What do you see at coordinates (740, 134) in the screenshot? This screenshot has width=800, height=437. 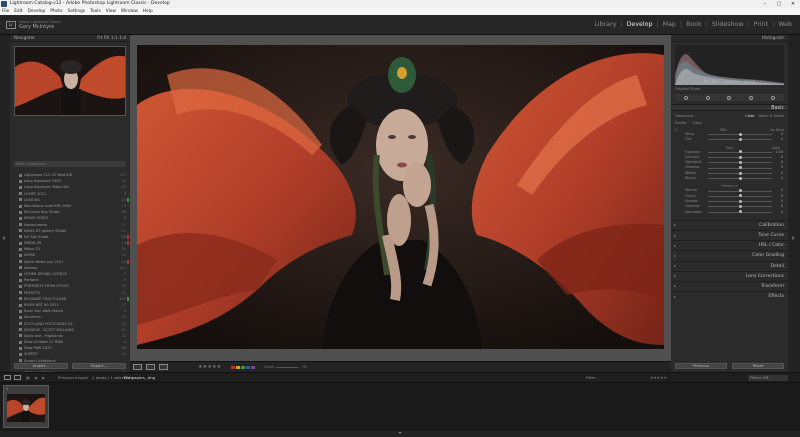 I see `temp-knob` at bounding box center [740, 134].